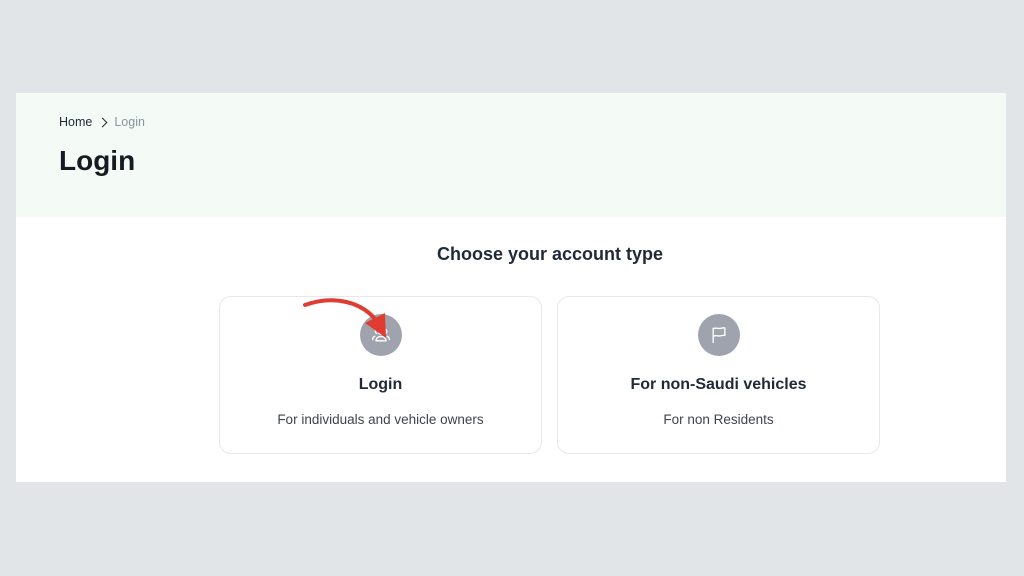 This screenshot has height=576, width=1024. I want to click on breadcrumb: Home Login, so click(102, 122).